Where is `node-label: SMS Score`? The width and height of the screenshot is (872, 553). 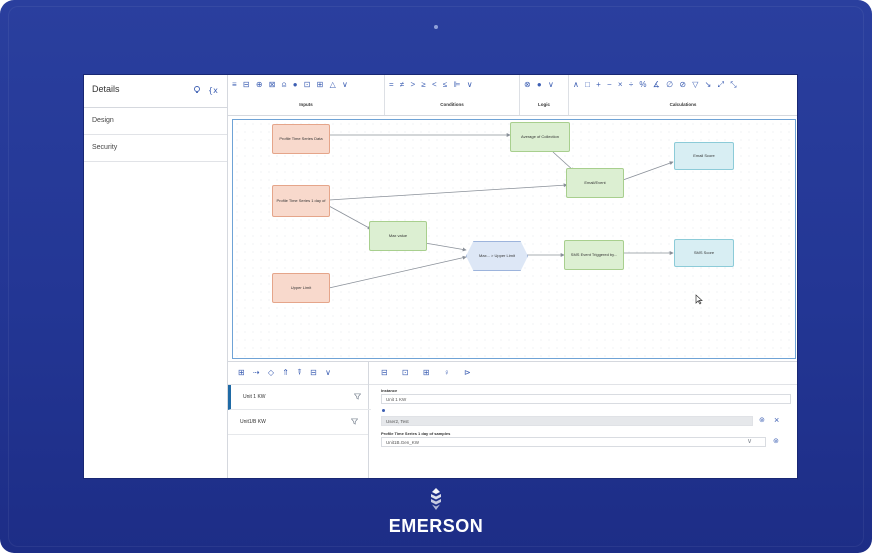 node-label: SMS Score is located at coordinates (704, 252).